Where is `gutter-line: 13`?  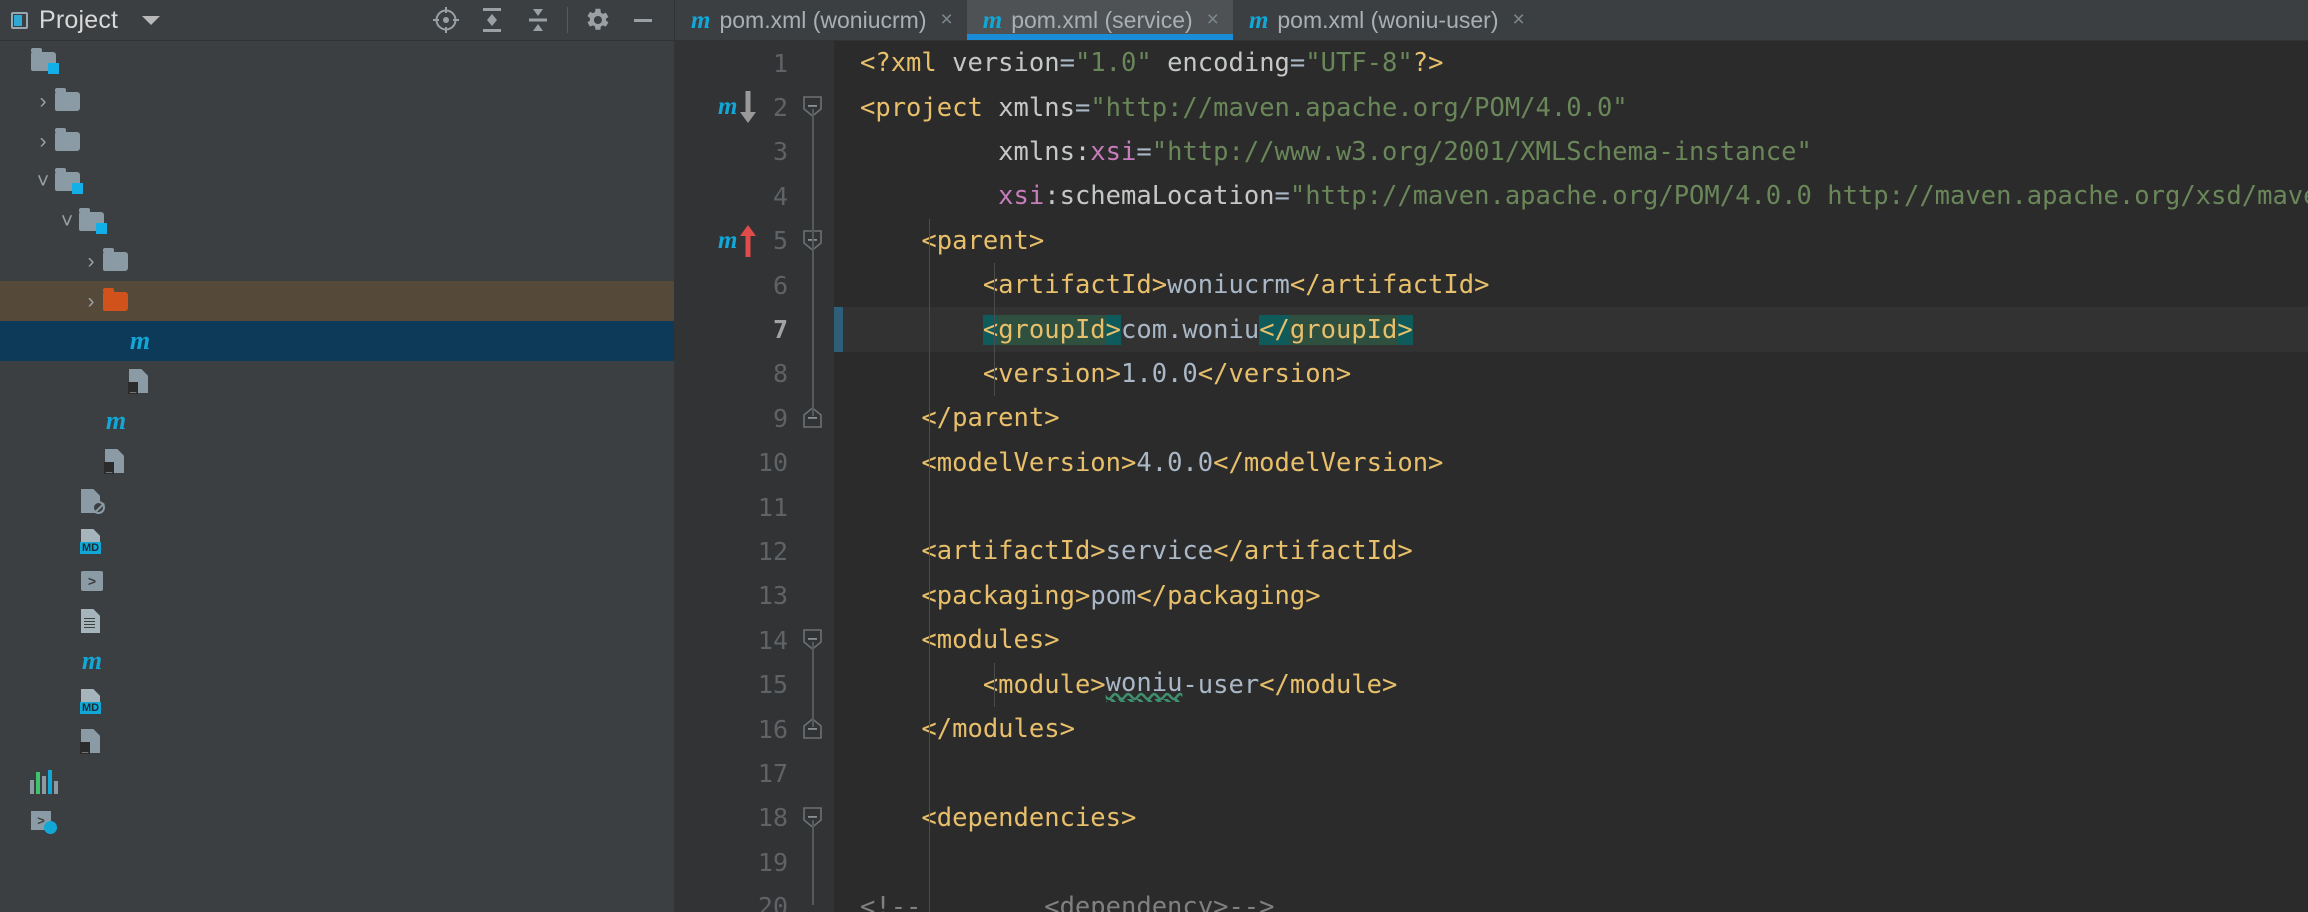 gutter-line: 13 is located at coordinates (734, 596).